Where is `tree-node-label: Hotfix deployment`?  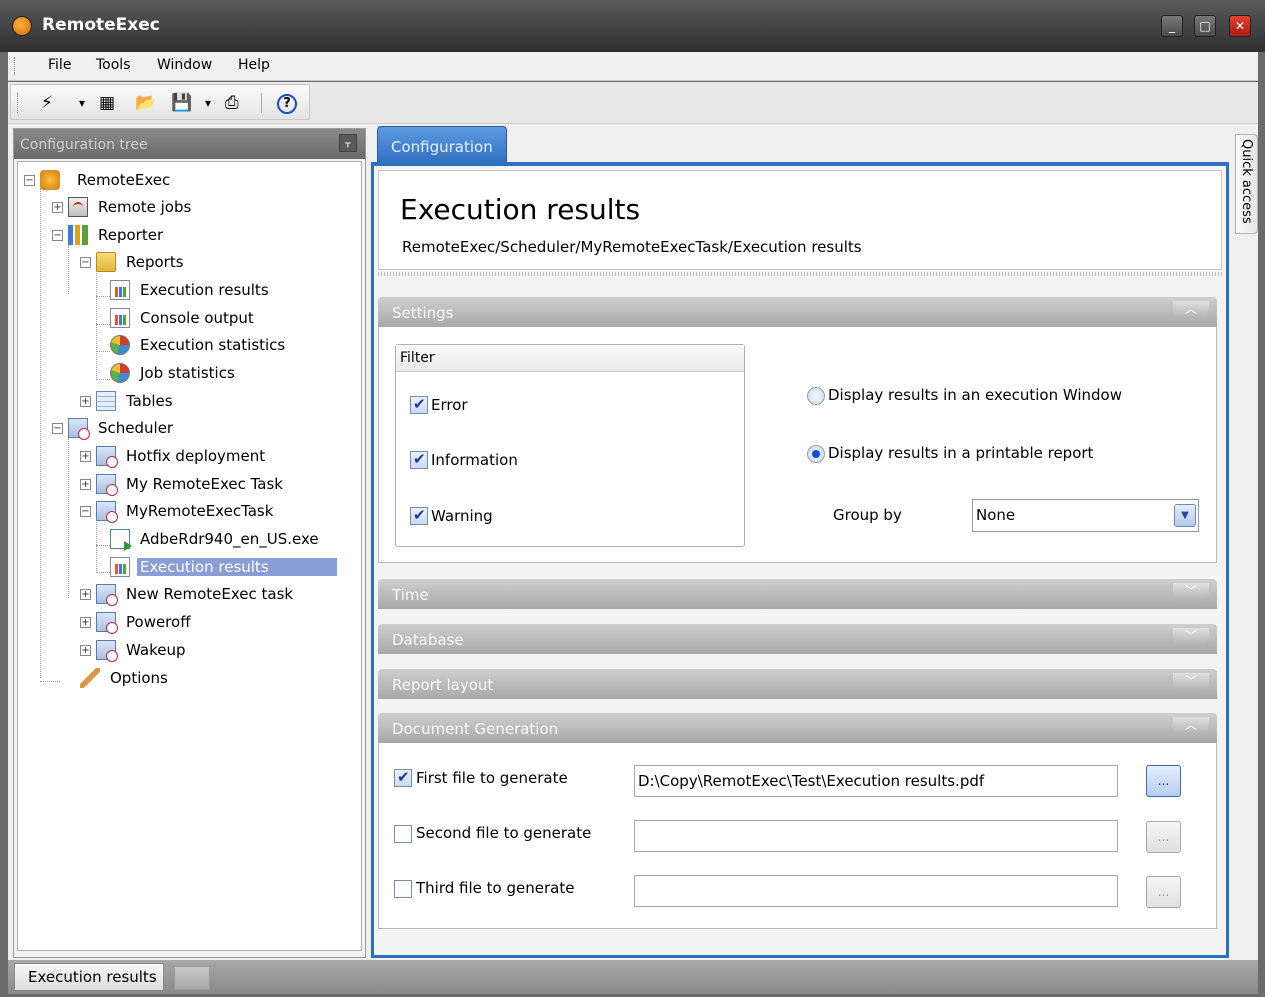
tree-node-label: Hotfix deployment is located at coordinates (196, 456).